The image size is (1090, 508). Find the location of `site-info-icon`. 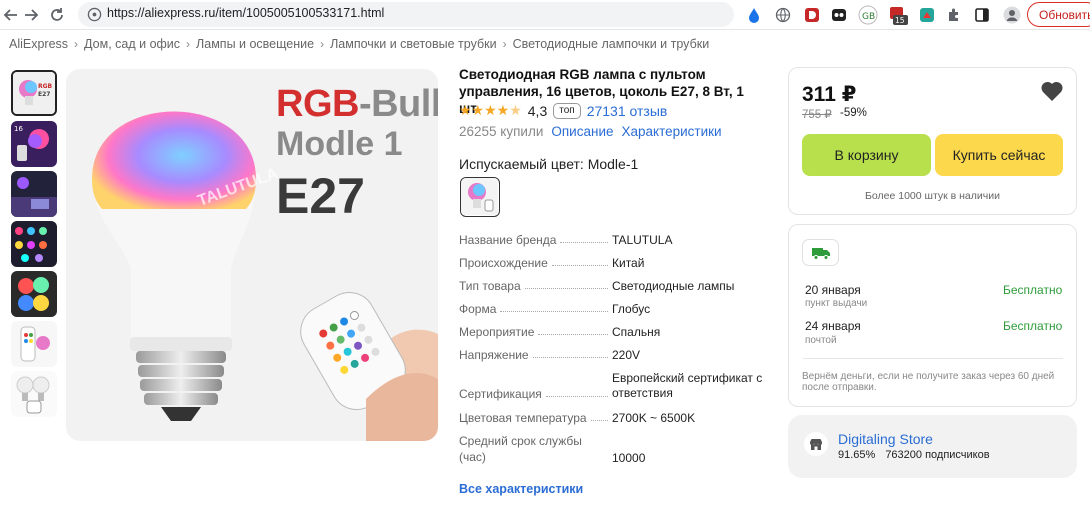

site-info-icon is located at coordinates (94, 14).